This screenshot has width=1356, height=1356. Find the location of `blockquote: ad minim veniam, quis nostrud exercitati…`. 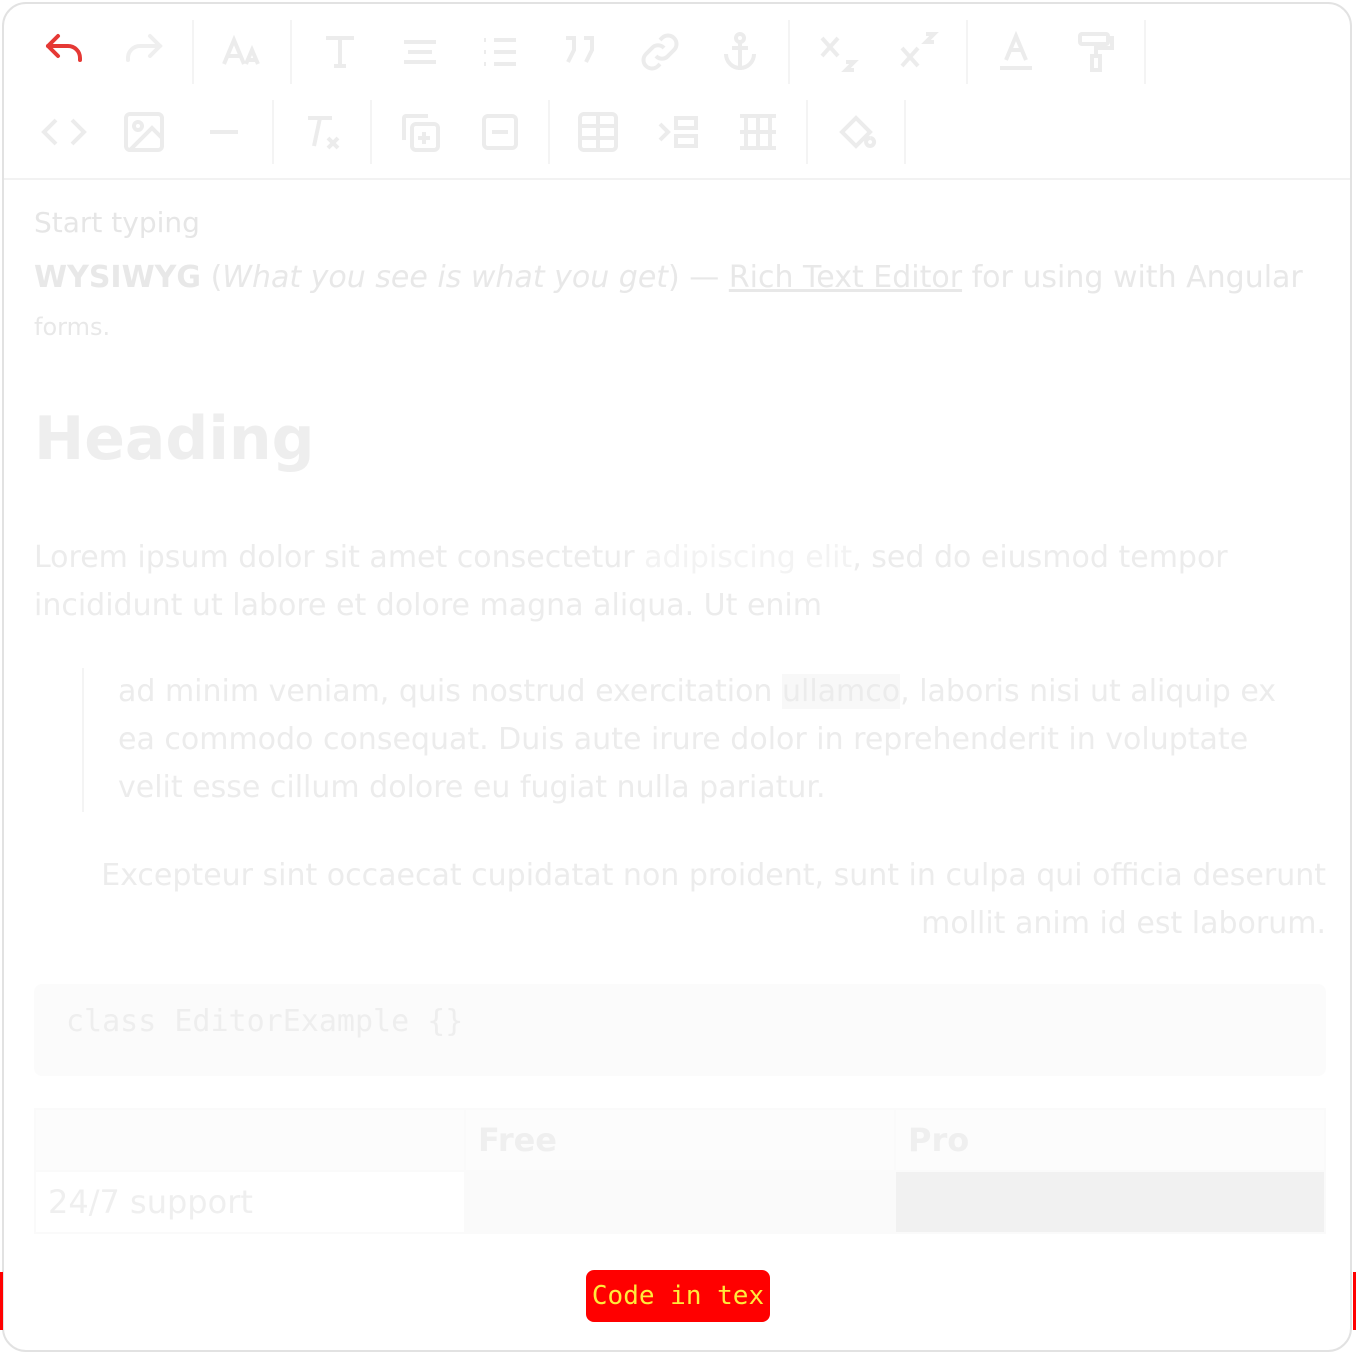

blockquote: ad minim veniam, quis nostrud exercitati… is located at coordinates (693, 740).